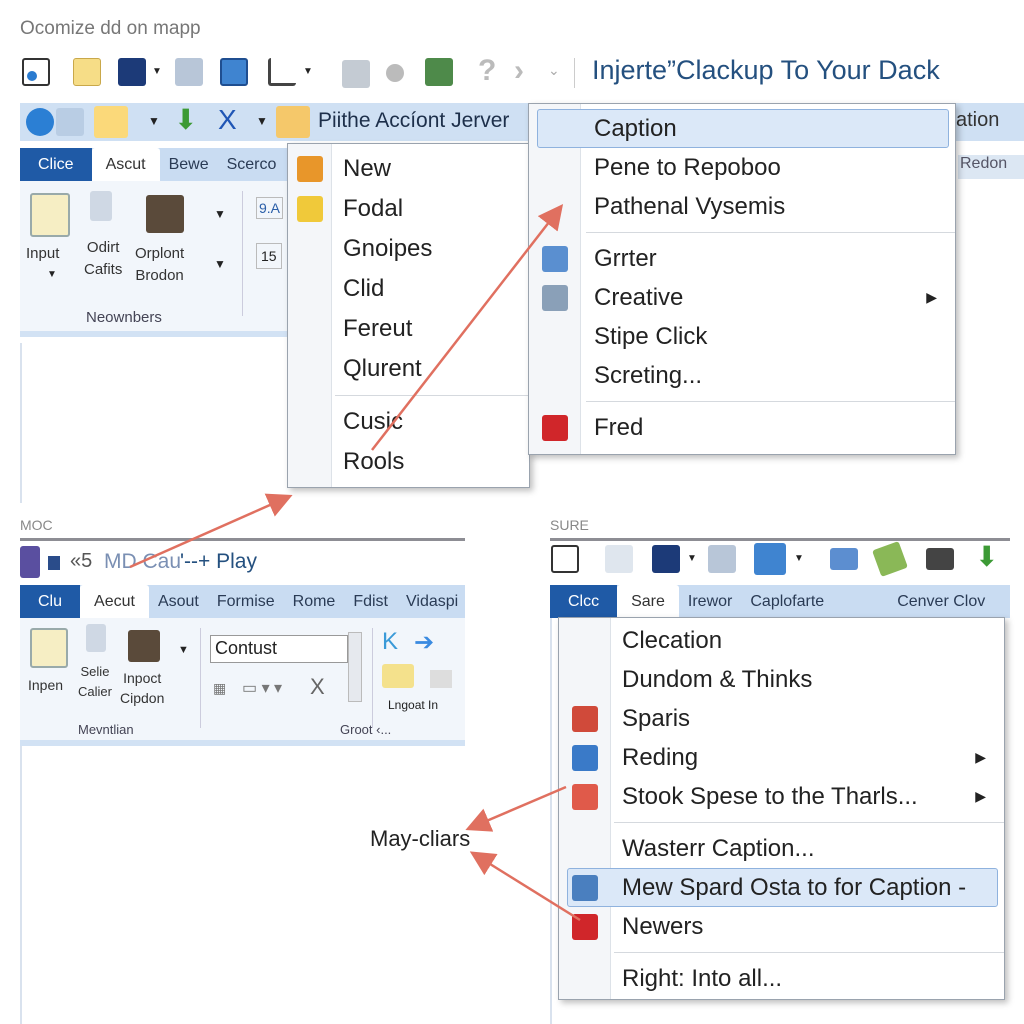 The width and height of the screenshot is (1024, 1024). What do you see at coordinates (211, 531) in the screenshot?
I see `arrow-to-menu1` at bounding box center [211, 531].